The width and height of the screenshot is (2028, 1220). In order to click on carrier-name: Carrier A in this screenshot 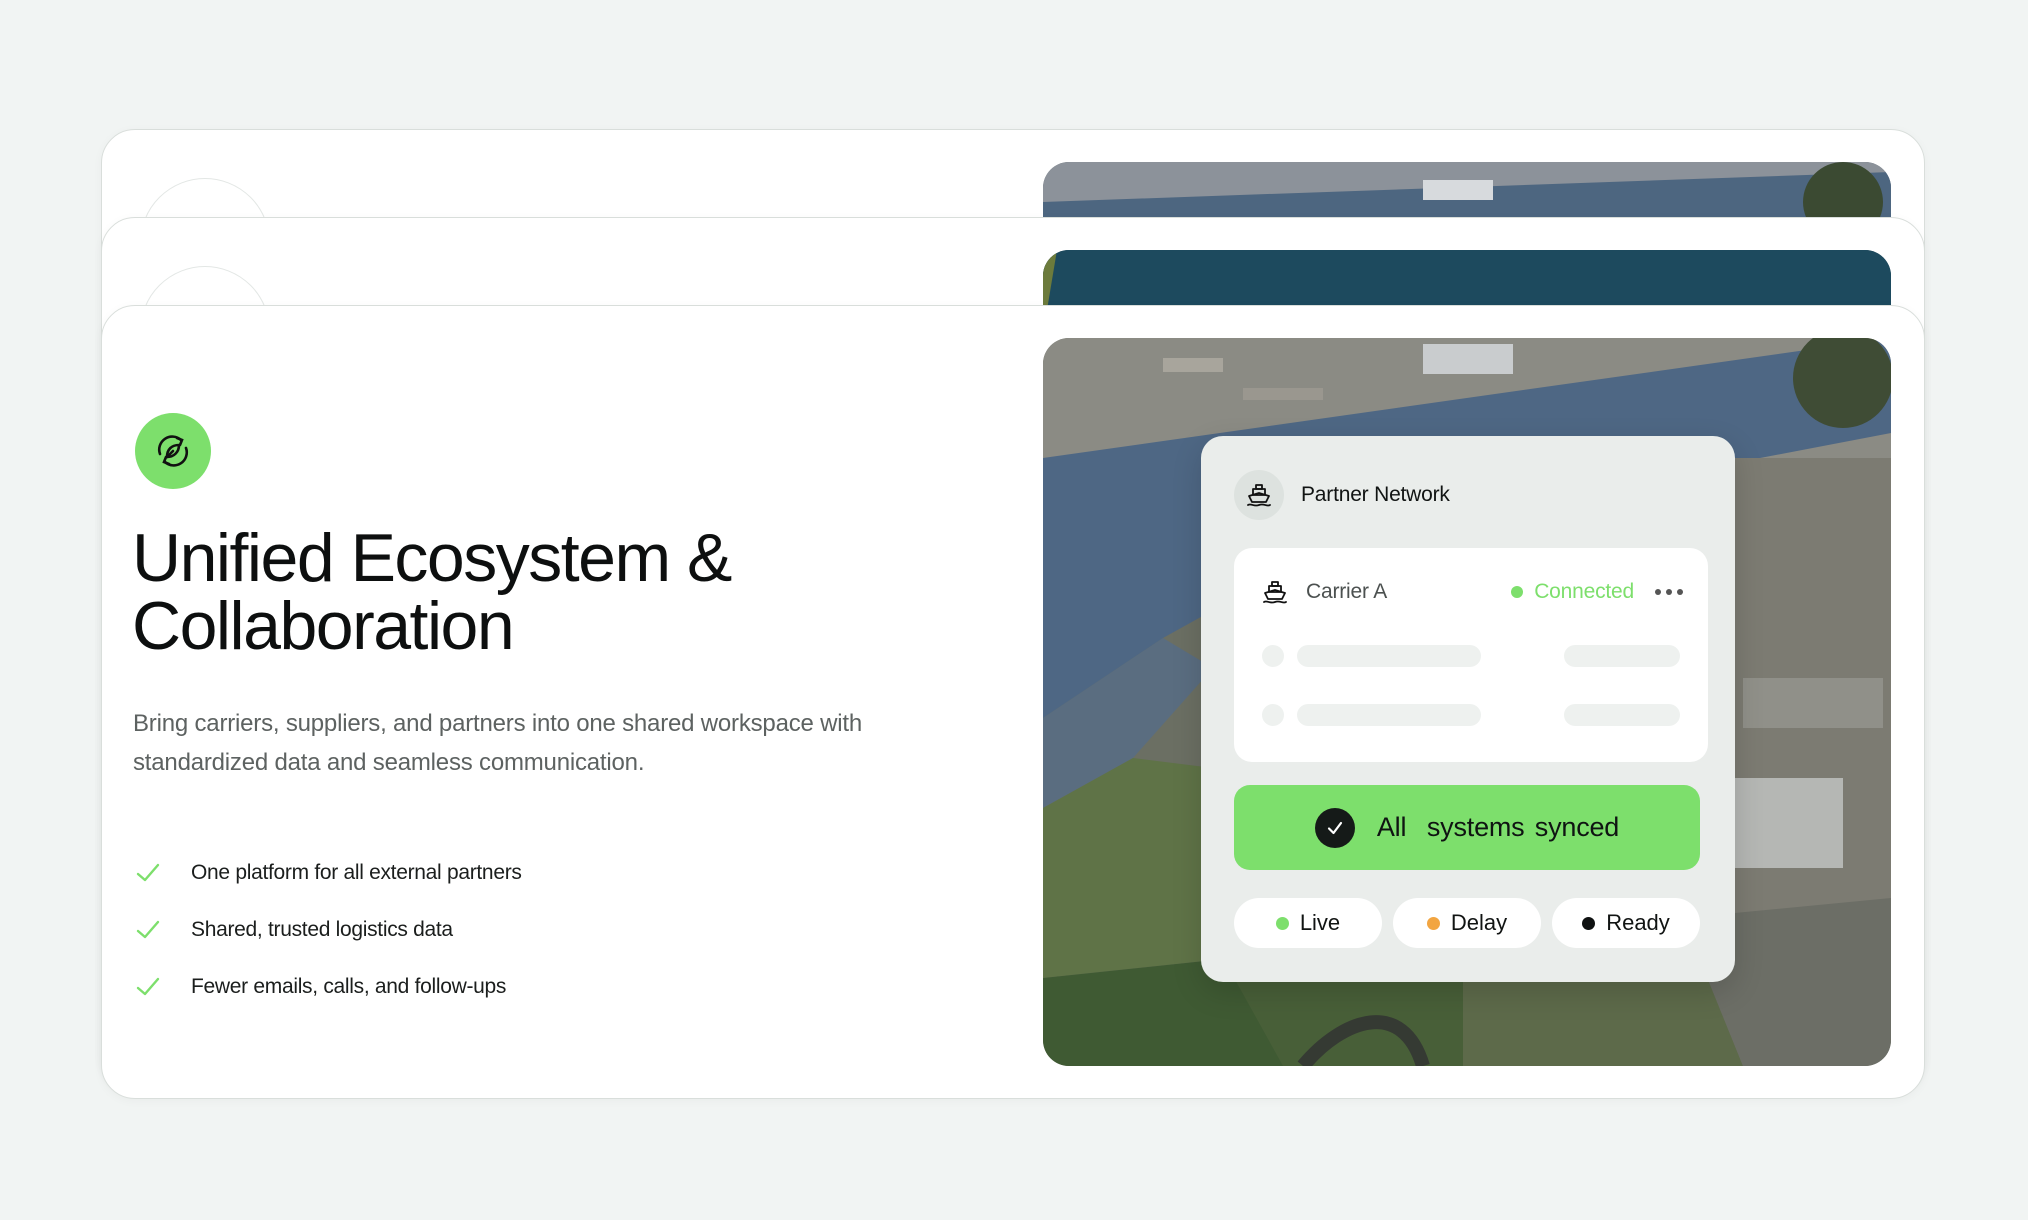, I will do `click(1347, 591)`.